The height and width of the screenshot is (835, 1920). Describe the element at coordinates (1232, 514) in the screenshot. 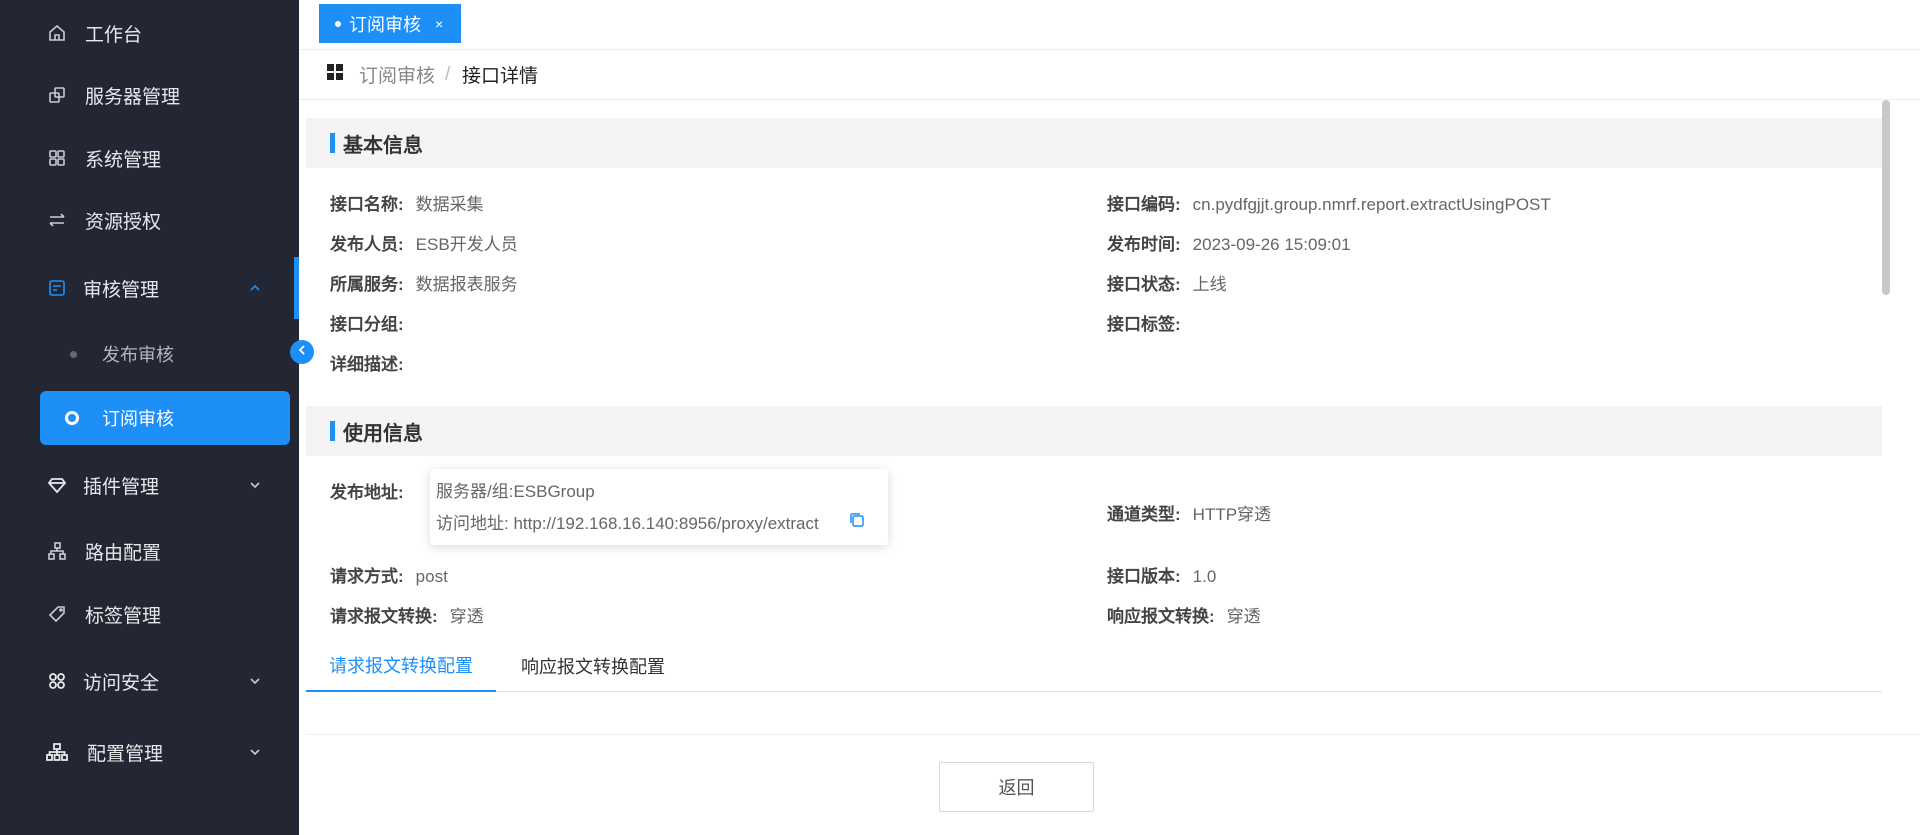

I see `field-value: HTTP穿透` at that location.